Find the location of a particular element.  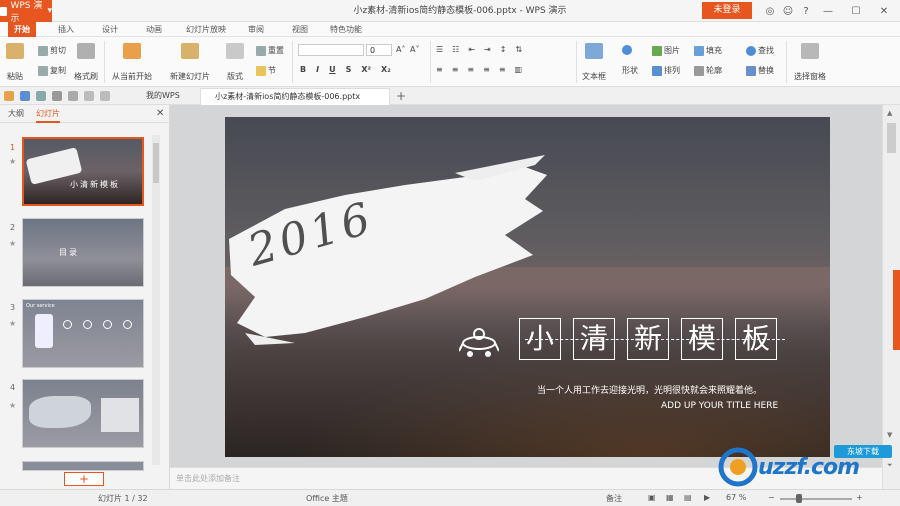

textbox-button: 文本框 is located at coordinates (594, 62).